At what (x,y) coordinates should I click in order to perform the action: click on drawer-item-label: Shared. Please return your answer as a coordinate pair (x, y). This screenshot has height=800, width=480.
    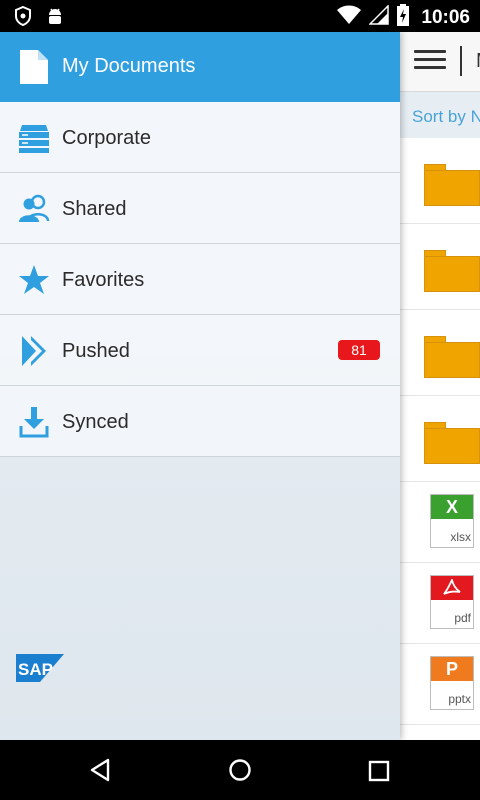
    Looking at the image, I should click on (94, 209).